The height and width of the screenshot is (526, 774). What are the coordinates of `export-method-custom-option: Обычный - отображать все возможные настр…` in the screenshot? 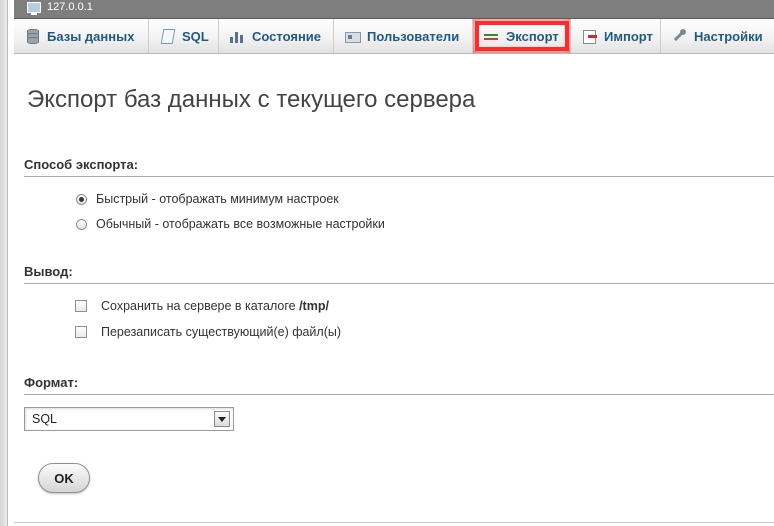 It's located at (230, 224).